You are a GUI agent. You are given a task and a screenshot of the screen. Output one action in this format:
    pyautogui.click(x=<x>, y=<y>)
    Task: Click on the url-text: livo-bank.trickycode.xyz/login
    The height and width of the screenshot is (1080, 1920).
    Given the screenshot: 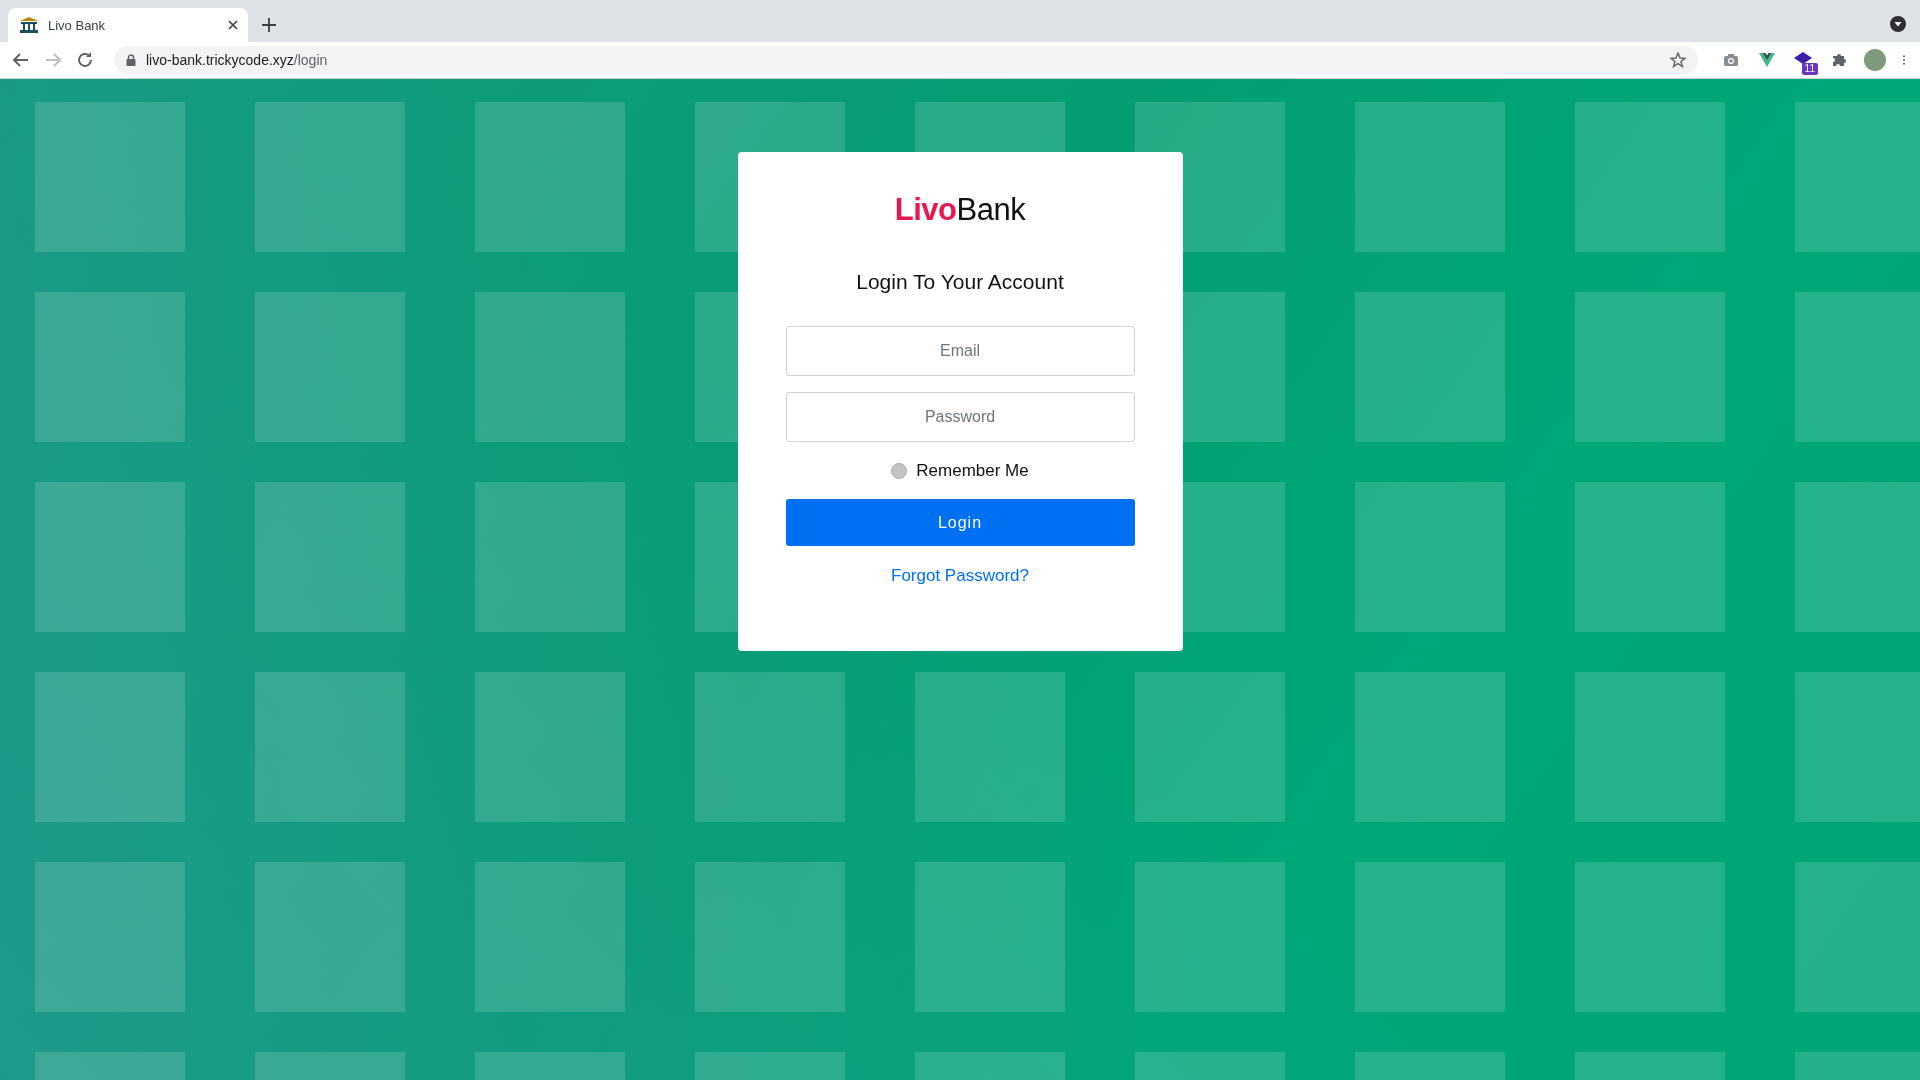 What is the action you would take?
    pyautogui.click(x=237, y=60)
    